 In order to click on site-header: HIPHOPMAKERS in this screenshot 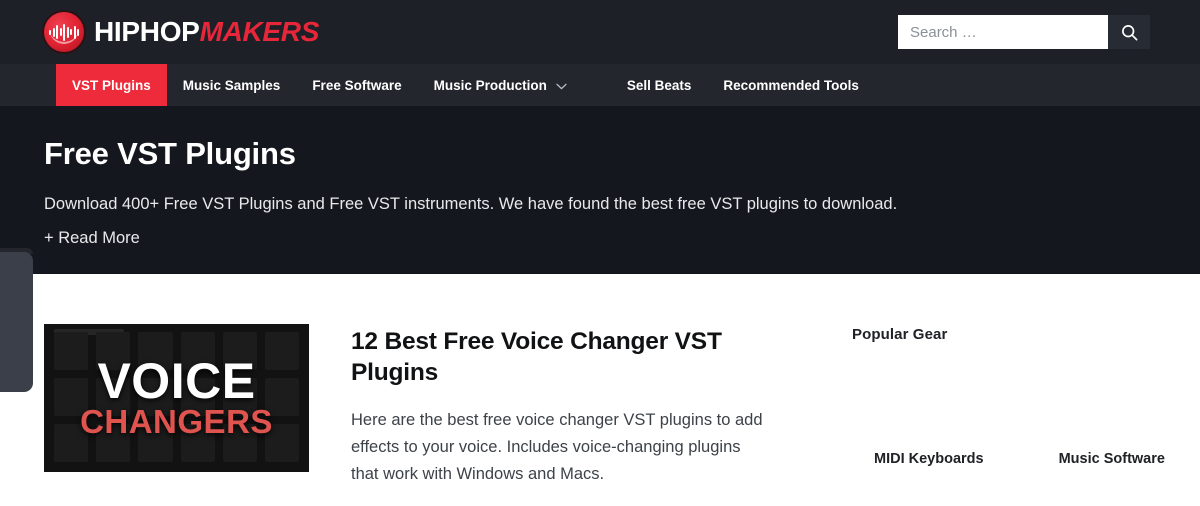, I will do `click(600, 32)`.